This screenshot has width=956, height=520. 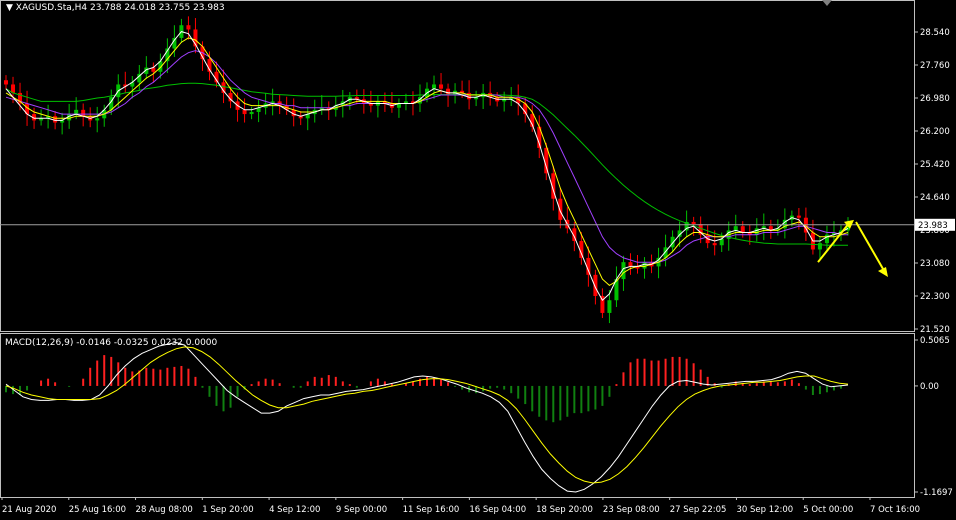 What do you see at coordinates (294, 510) in the screenshot?
I see `time-tick-label: 4 Sep 12:00` at bounding box center [294, 510].